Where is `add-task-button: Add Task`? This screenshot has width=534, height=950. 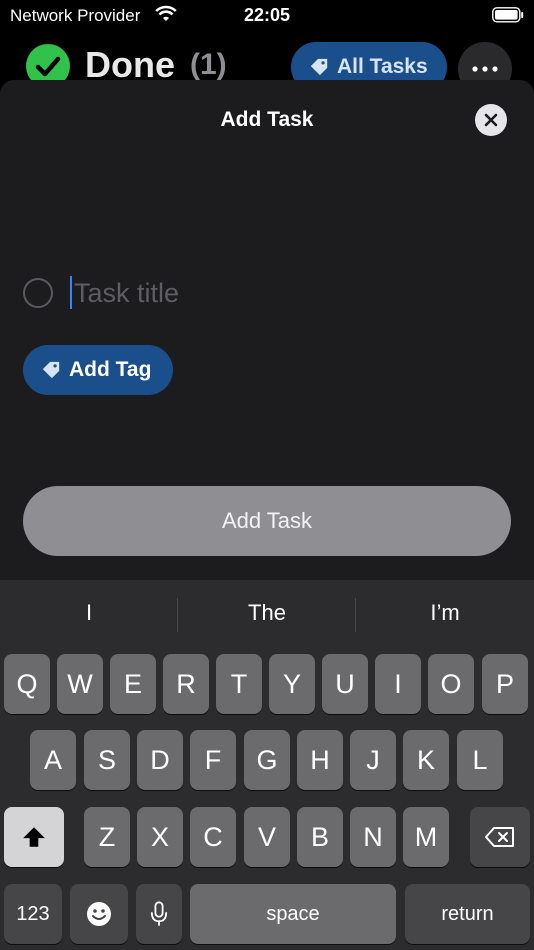
add-task-button: Add Task is located at coordinates (267, 521).